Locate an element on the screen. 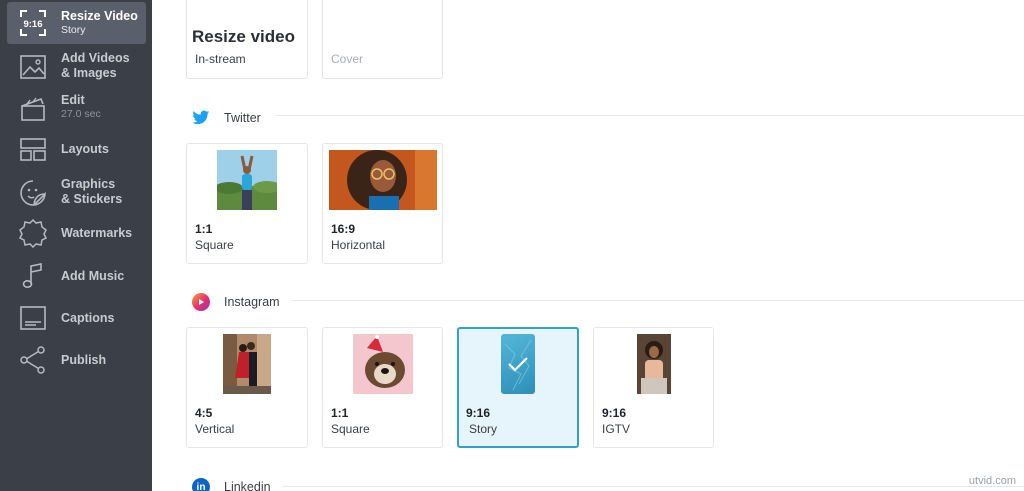 Image resolution: width=1024 pixels, height=491 pixels. sidebar-item-layouts: Layouts is located at coordinates (76, 149).